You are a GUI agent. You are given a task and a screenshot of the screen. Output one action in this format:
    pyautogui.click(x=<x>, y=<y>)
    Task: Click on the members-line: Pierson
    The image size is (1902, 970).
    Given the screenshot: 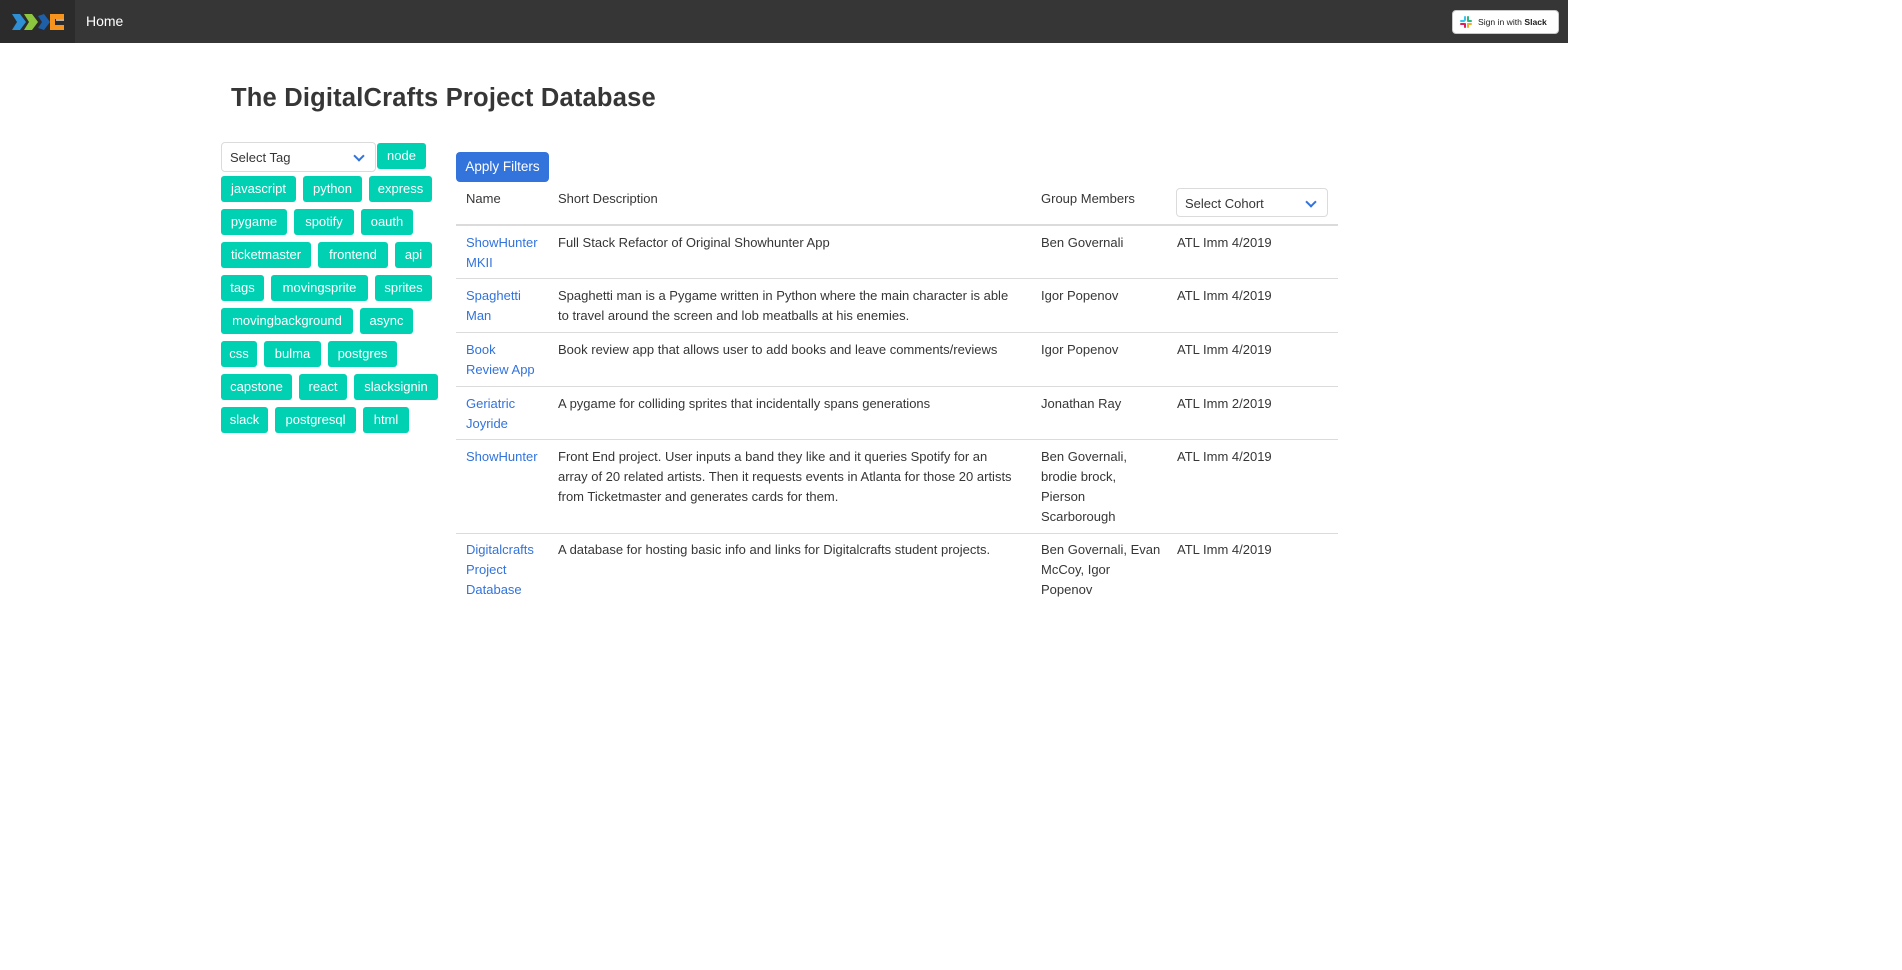 What is the action you would take?
    pyautogui.click(x=1063, y=496)
    